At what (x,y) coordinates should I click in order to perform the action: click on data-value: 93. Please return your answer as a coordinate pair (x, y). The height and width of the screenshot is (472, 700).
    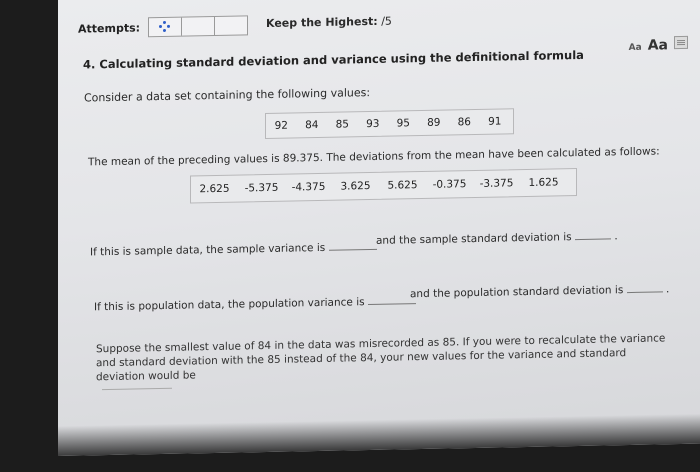
    Looking at the image, I should click on (373, 124).